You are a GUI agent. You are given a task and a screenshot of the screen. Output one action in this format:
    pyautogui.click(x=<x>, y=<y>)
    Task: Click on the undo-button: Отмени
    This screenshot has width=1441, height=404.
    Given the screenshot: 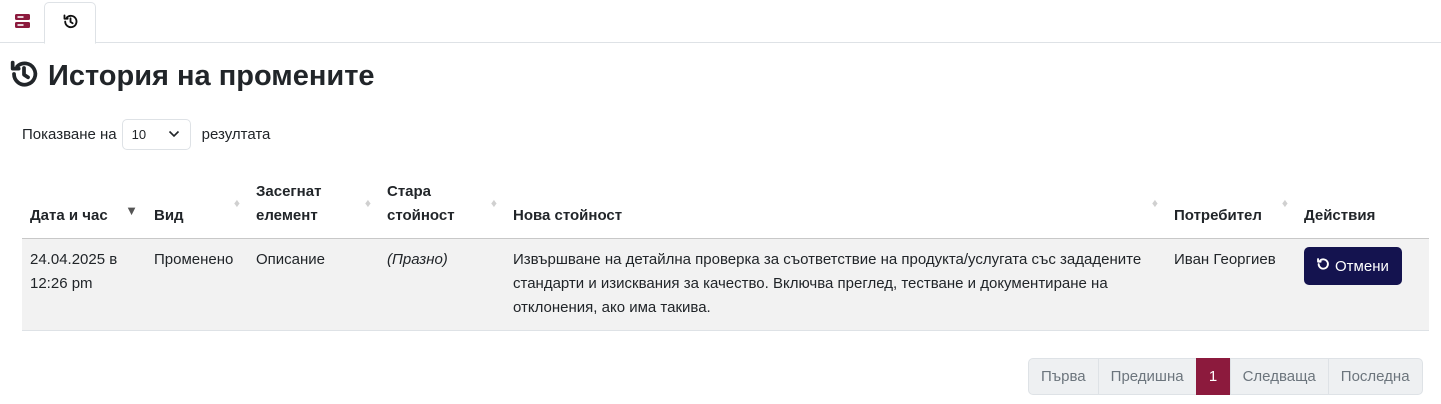 What is the action you would take?
    pyautogui.click(x=1353, y=266)
    